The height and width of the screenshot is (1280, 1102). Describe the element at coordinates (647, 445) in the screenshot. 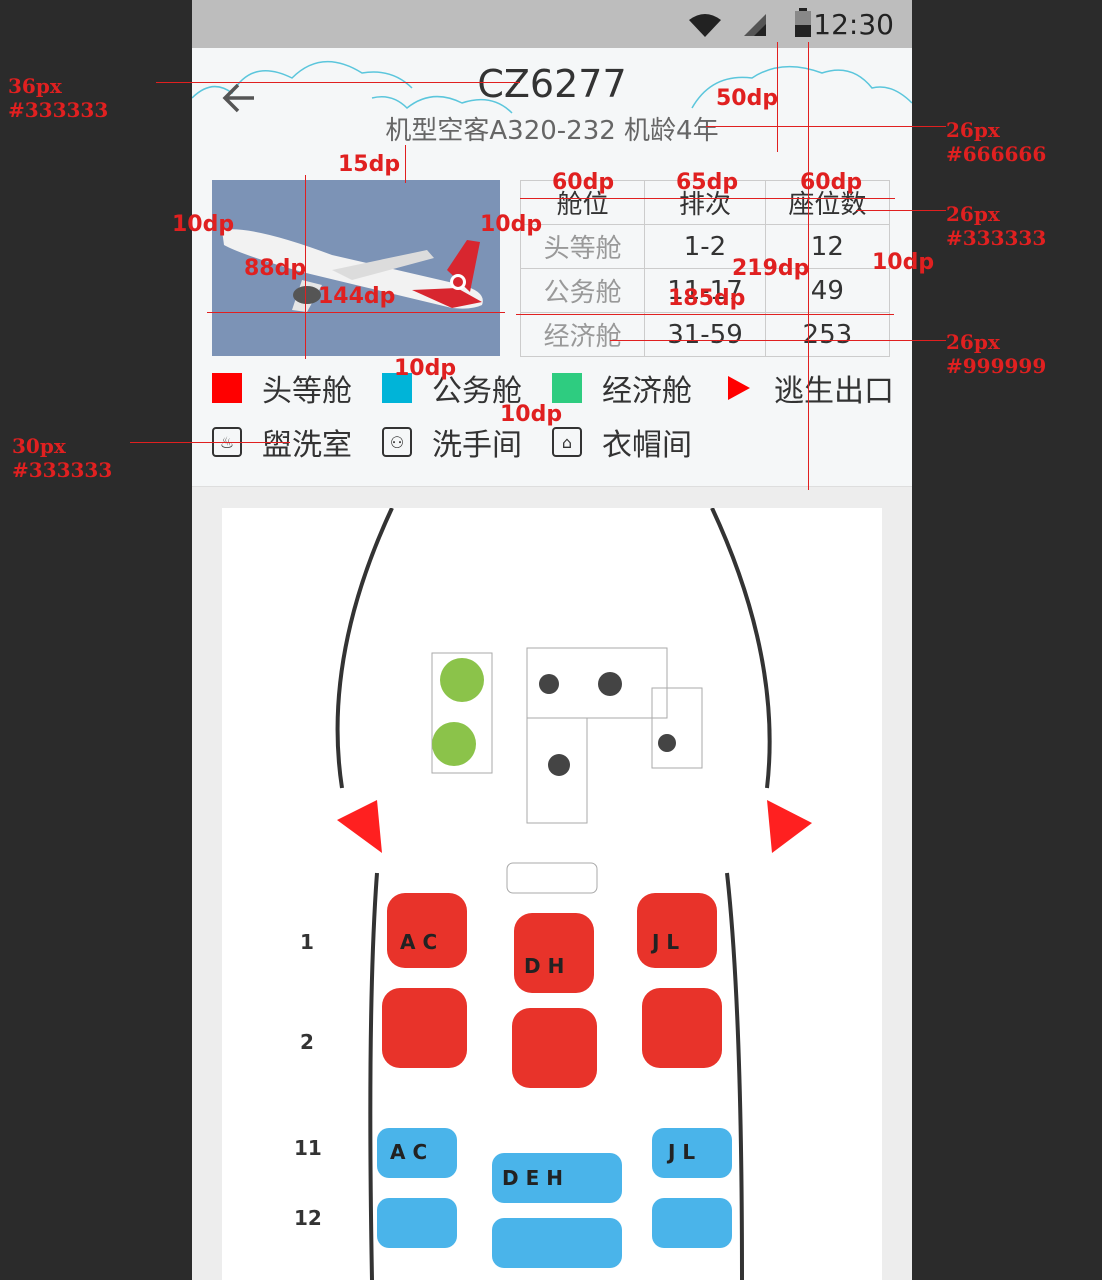

I see `legend-label: 衣帽间` at that location.